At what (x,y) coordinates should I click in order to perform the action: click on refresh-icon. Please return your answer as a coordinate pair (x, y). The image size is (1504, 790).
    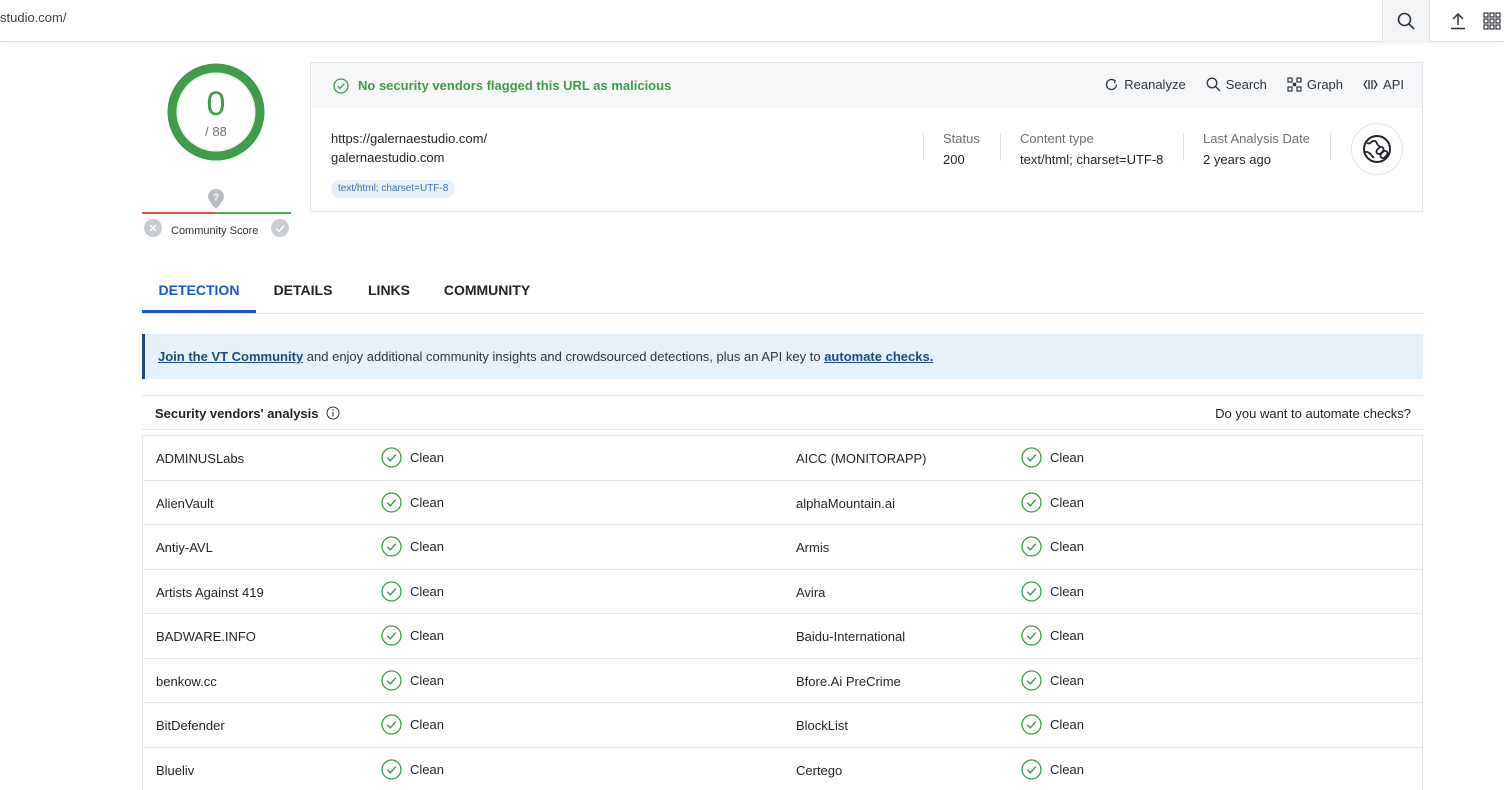
    Looking at the image, I should click on (1112, 84).